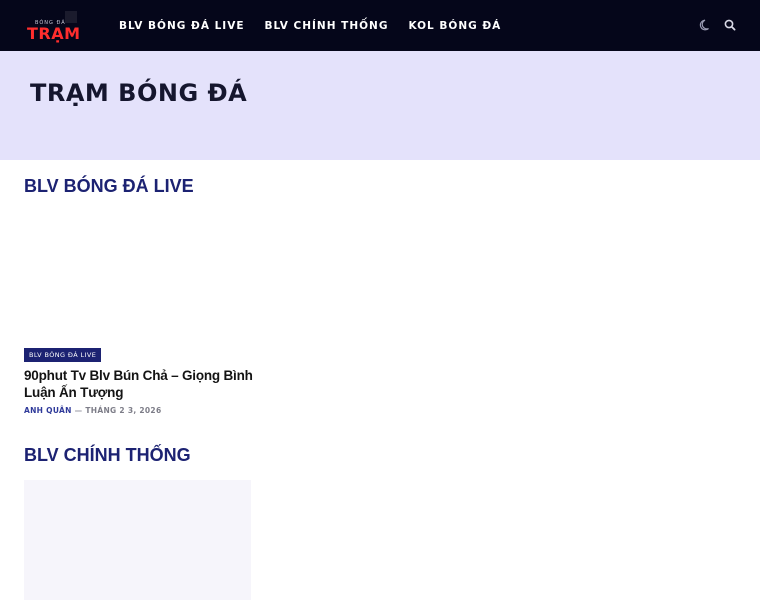 This screenshot has width=760, height=600. Describe the element at coordinates (718, 25) in the screenshot. I see `header-tools` at that location.